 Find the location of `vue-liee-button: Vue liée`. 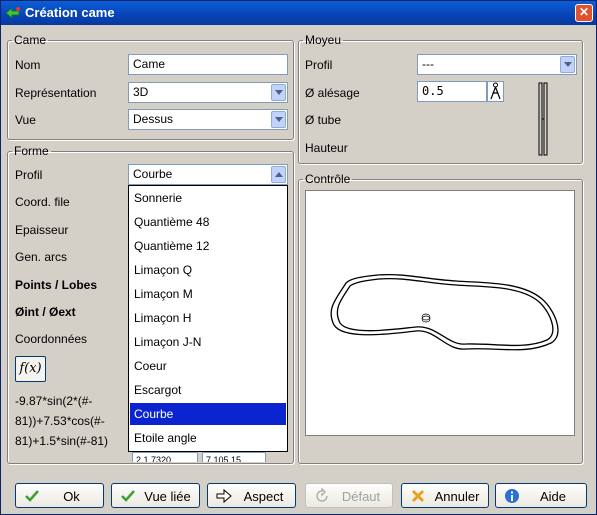

vue-liee-button: Vue liée is located at coordinates (155, 495).